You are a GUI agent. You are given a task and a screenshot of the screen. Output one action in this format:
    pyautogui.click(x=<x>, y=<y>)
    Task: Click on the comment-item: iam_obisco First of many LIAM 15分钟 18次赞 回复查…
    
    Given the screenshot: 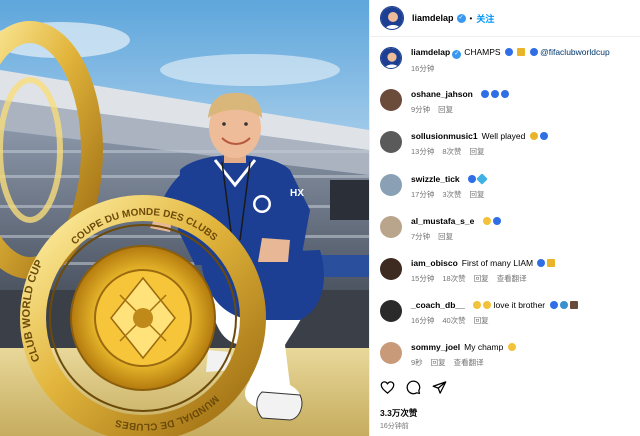 What is the action you would take?
    pyautogui.click(x=507, y=270)
    